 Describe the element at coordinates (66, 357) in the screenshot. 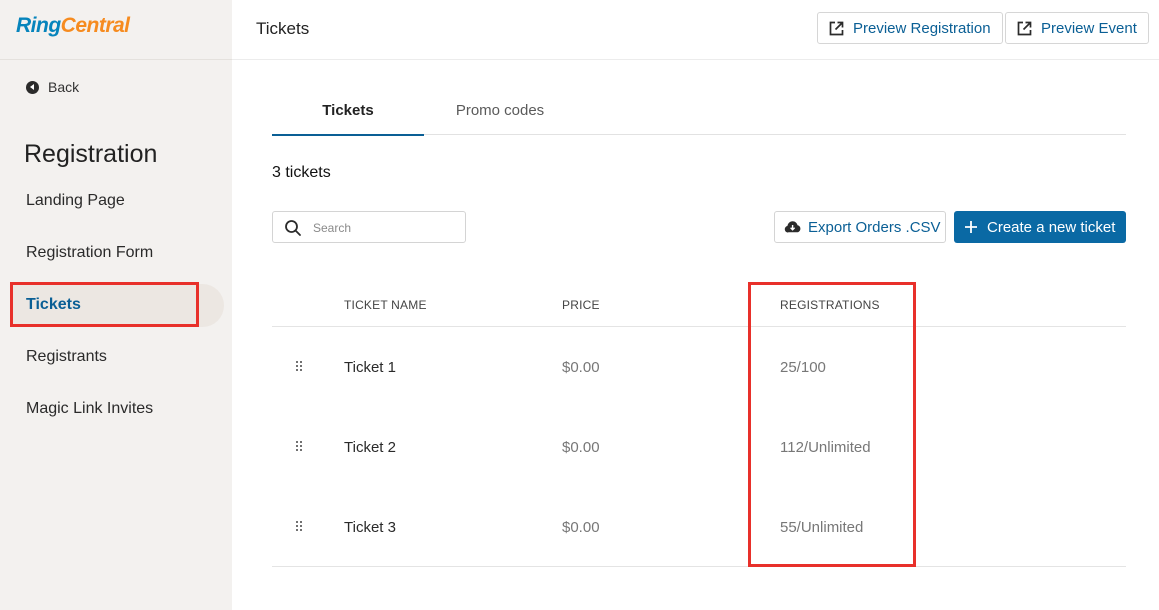

I see `sidebar-item-registrants: Registrants` at that location.